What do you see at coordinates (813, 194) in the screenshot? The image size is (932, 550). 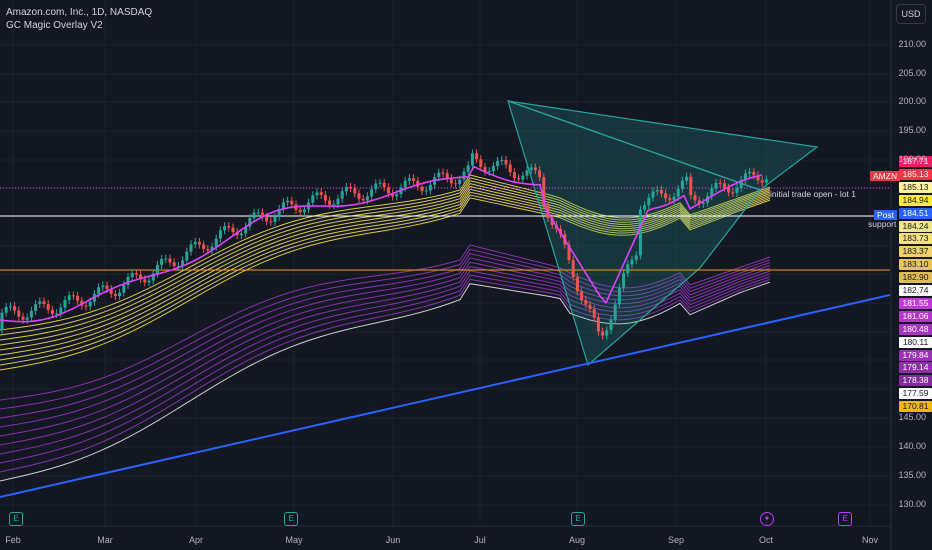 I see `trade-open-annotation: initial trade open - lot 1` at bounding box center [813, 194].